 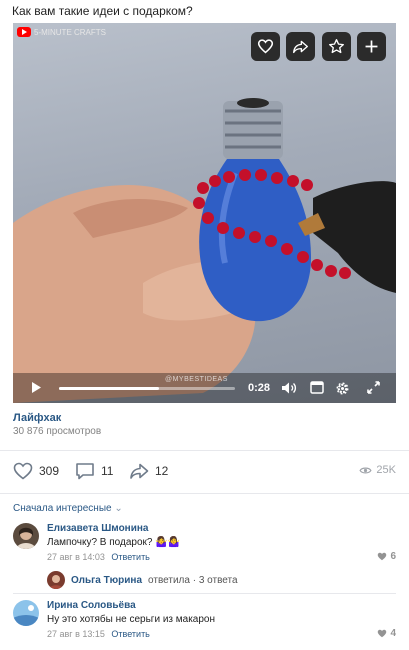 I want to click on youtube-badge: 5-MINUTE CRAFTS, so click(x=61, y=32).